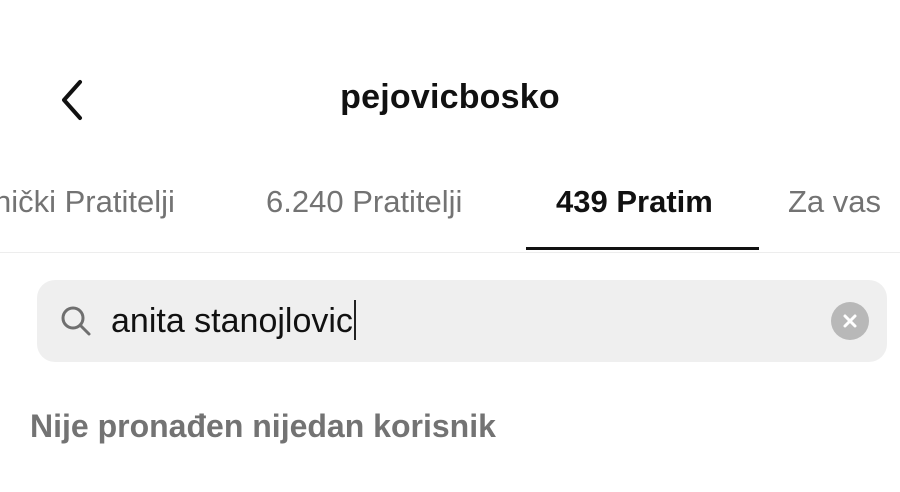  I want to click on clear-search-button, so click(850, 321).